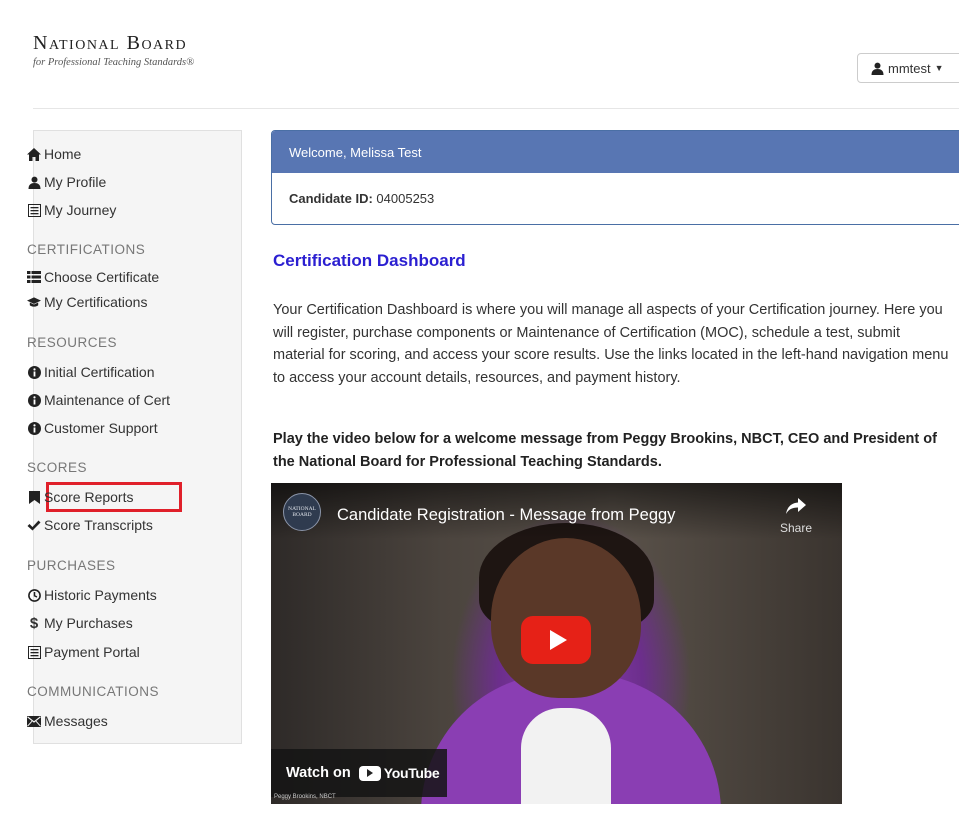 Image resolution: width=959 pixels, height=814 pixels. I want to click on caret-down-icon: ▼, so click(939, 68).